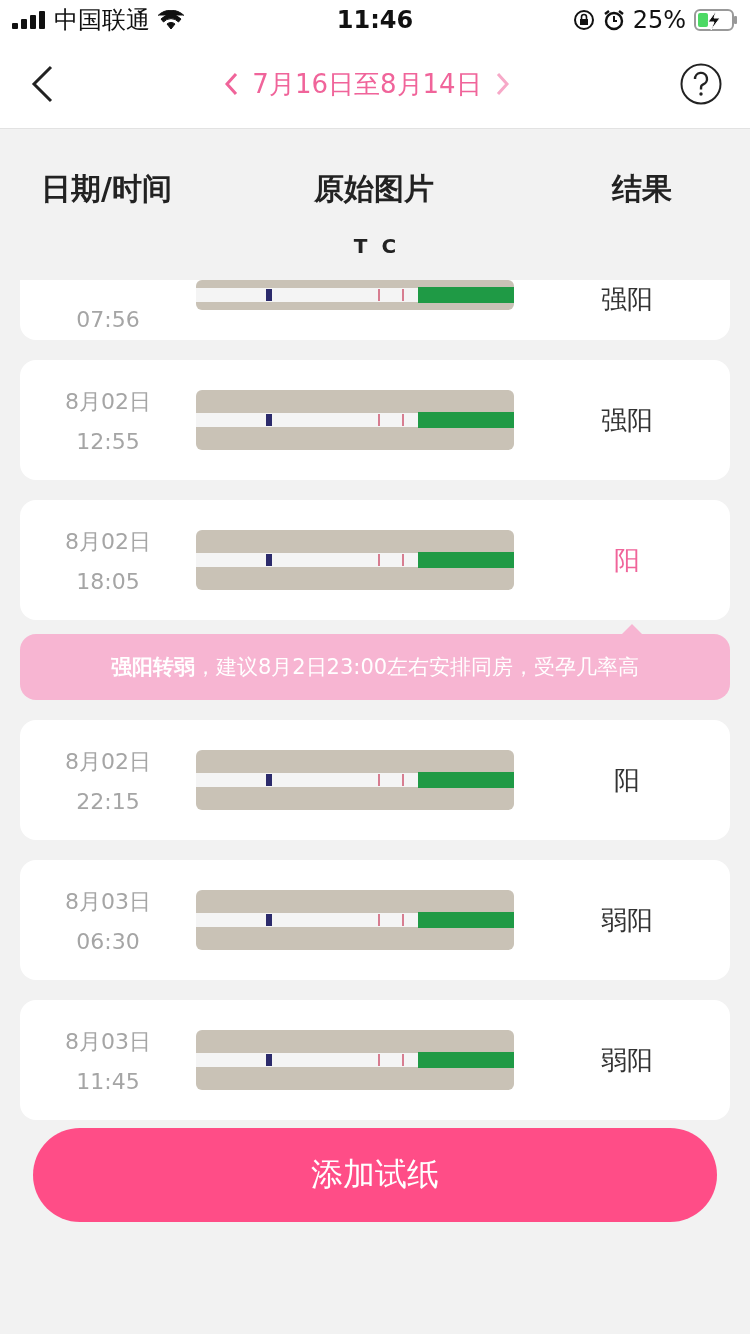 The width and height of the screenshot is (750, 1334). Describe the element at coordinates (375, 920) in the screenshot. I see `test-record-card: 8月03日 06:30 弱阳` at that location.